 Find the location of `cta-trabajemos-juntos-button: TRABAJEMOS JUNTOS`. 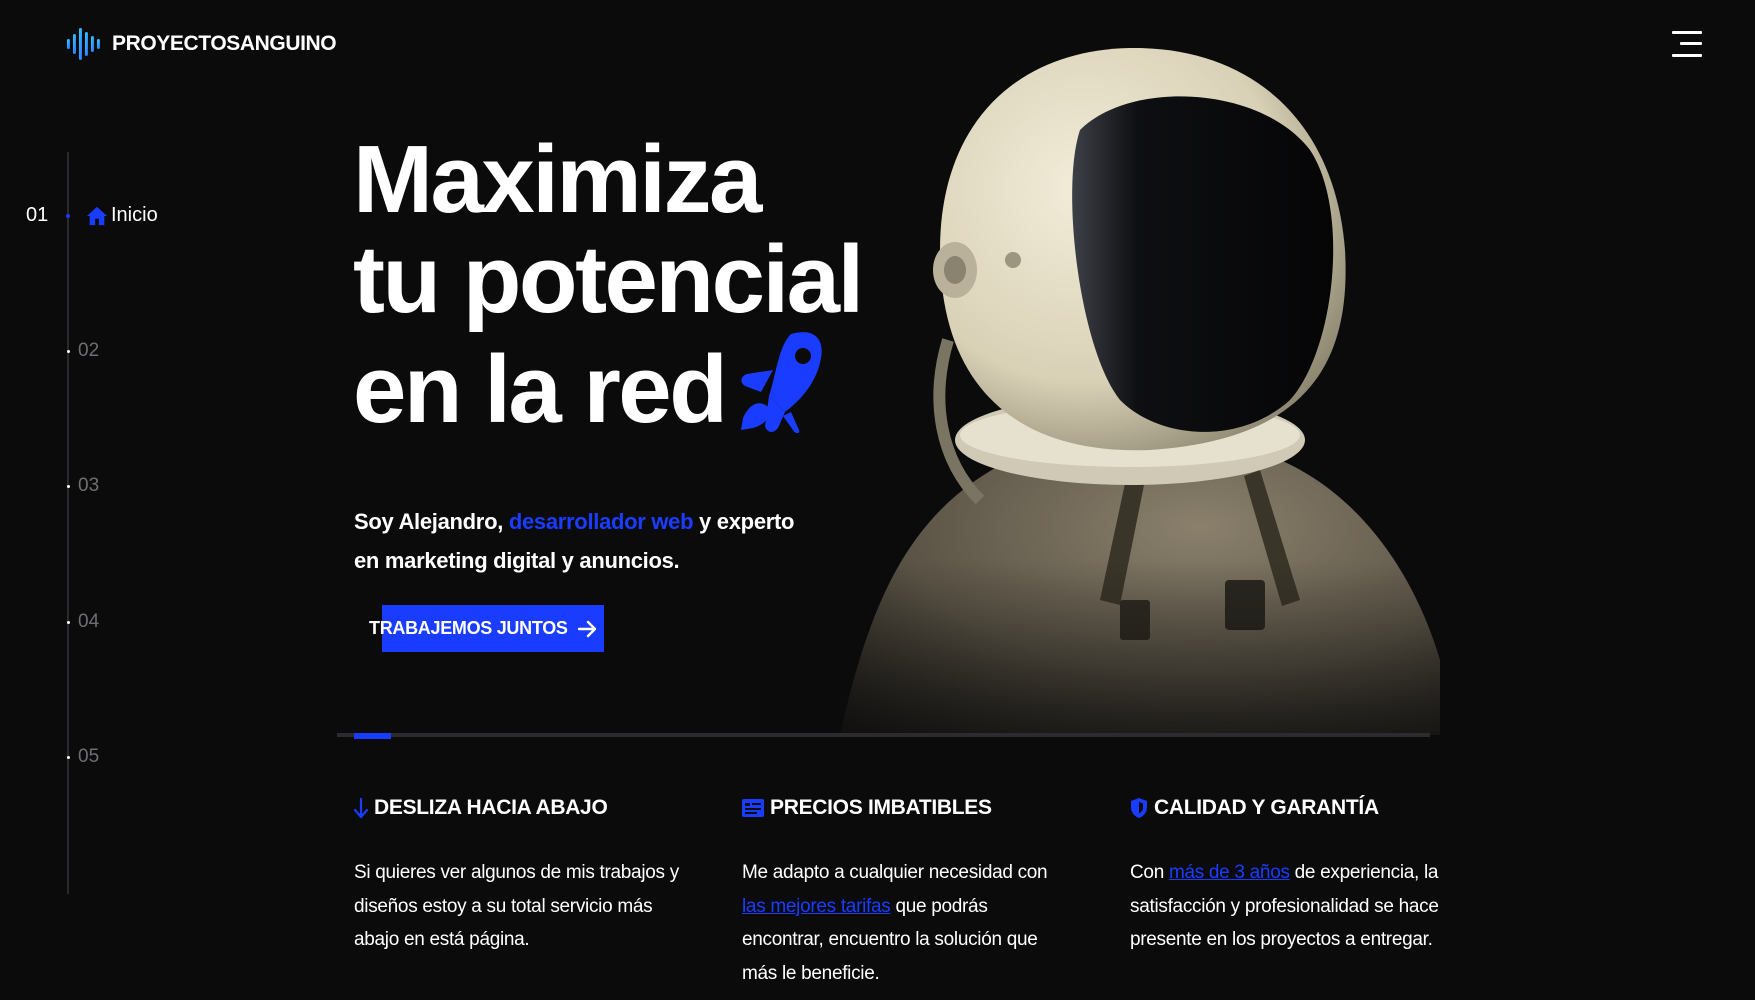

cta-trabajemos-juntos-button: TRABAJEMOS JUNTOS is located at coordinates (486, 628).